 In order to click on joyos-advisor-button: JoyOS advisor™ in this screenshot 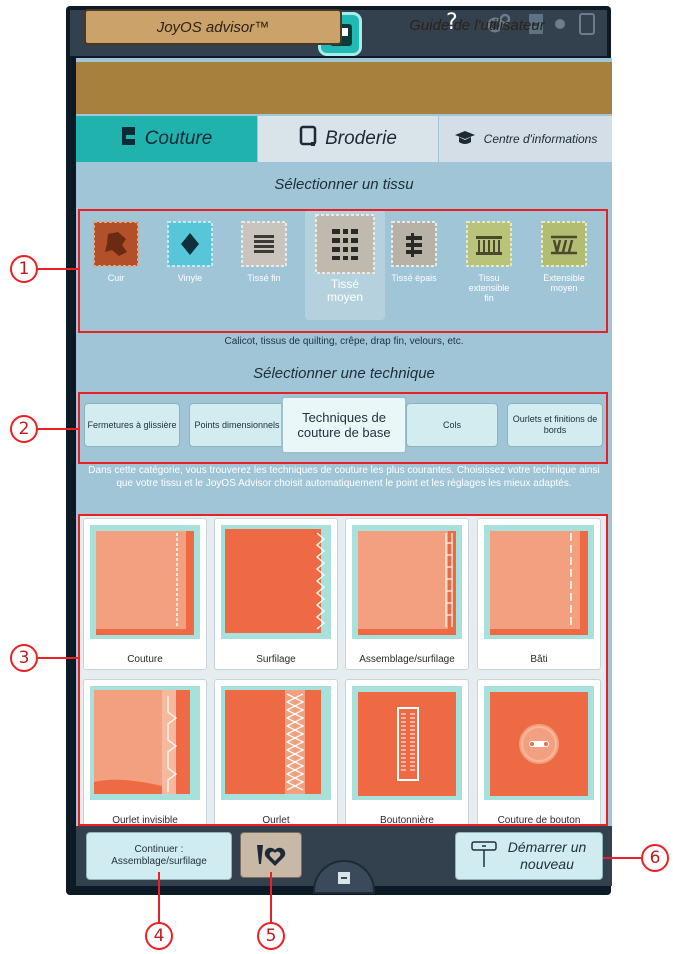, I will do `click(213, 27)`.